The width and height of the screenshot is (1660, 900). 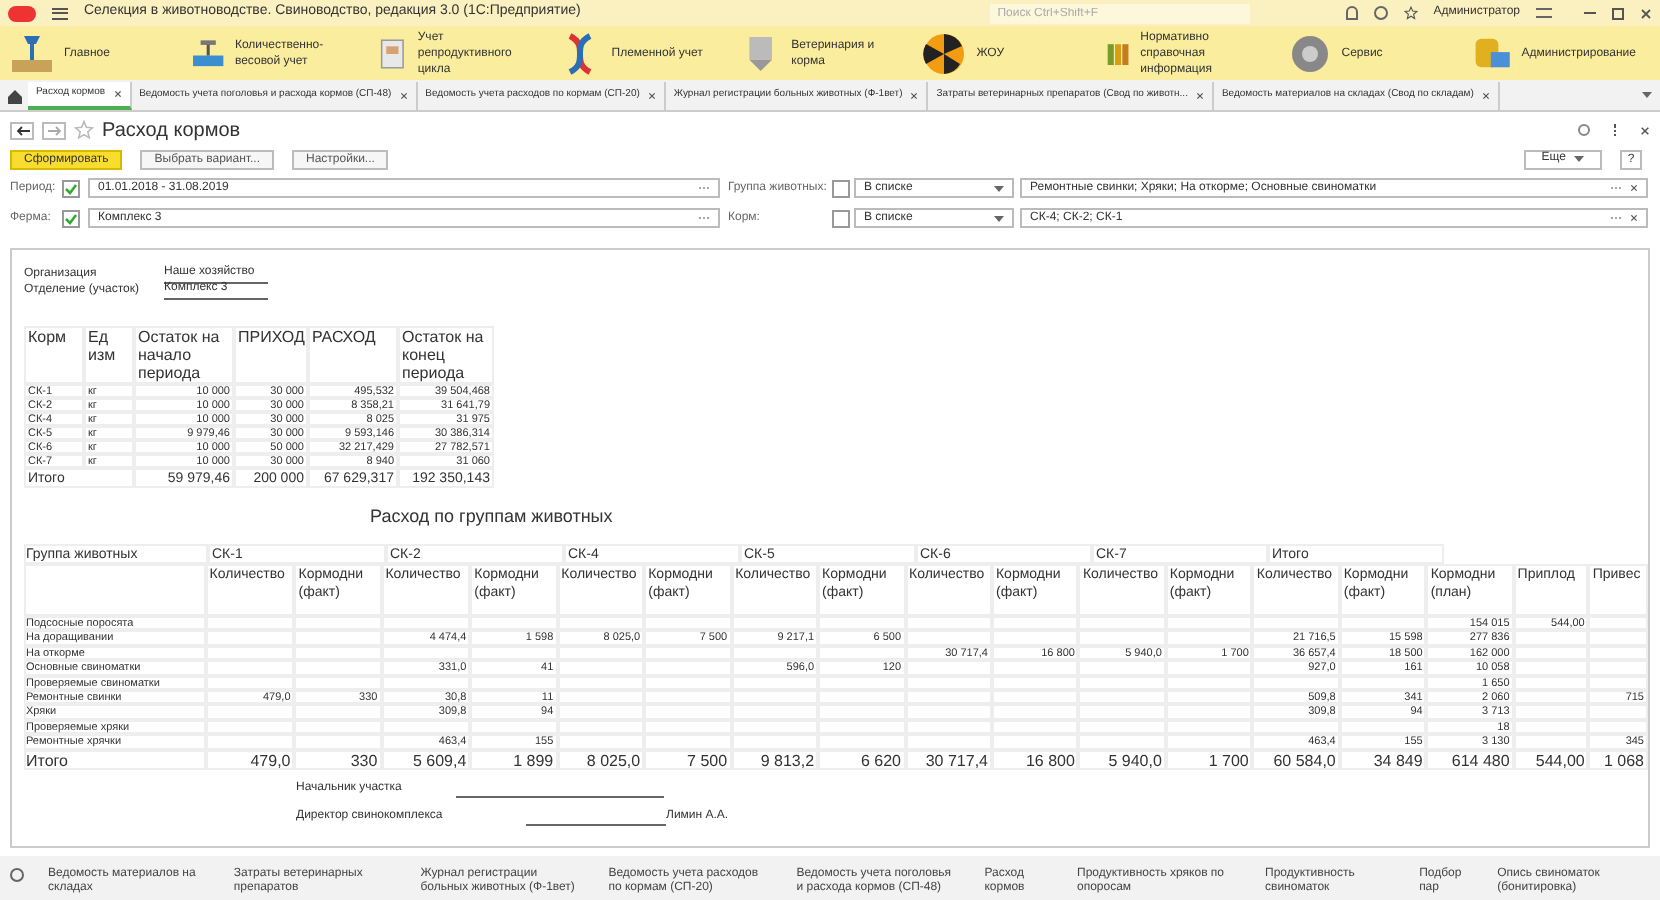 What do you see at coordinates (1470, 759) in the screenshot?
I see `total-cell: 614 480` at bounding box center [1470, 759].